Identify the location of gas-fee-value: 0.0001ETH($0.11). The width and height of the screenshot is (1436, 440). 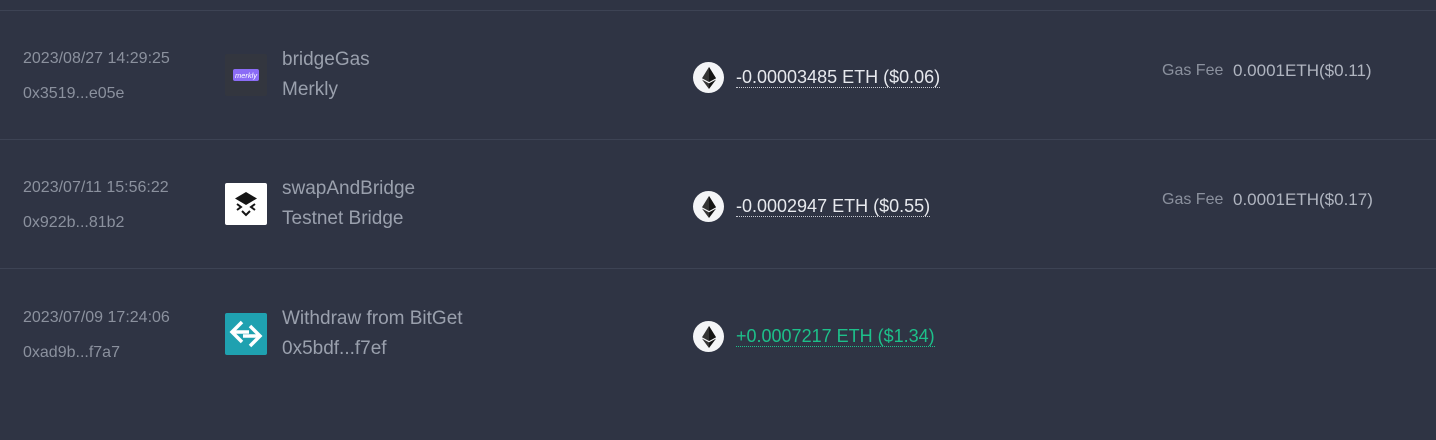
(1302, 70).